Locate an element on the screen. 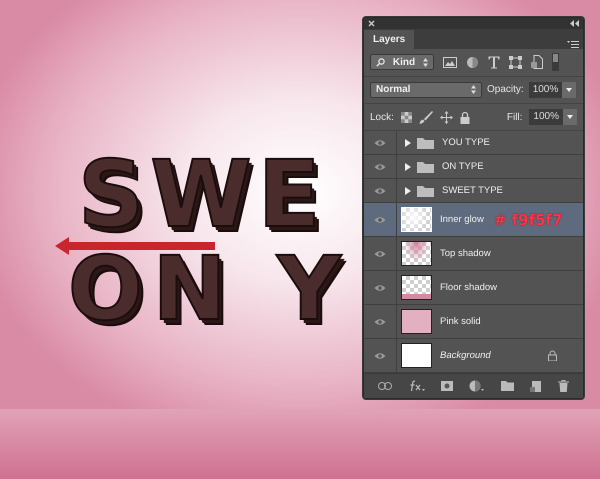  layer-group-row: SWEET TYPE is located at coordinates (473, 191).